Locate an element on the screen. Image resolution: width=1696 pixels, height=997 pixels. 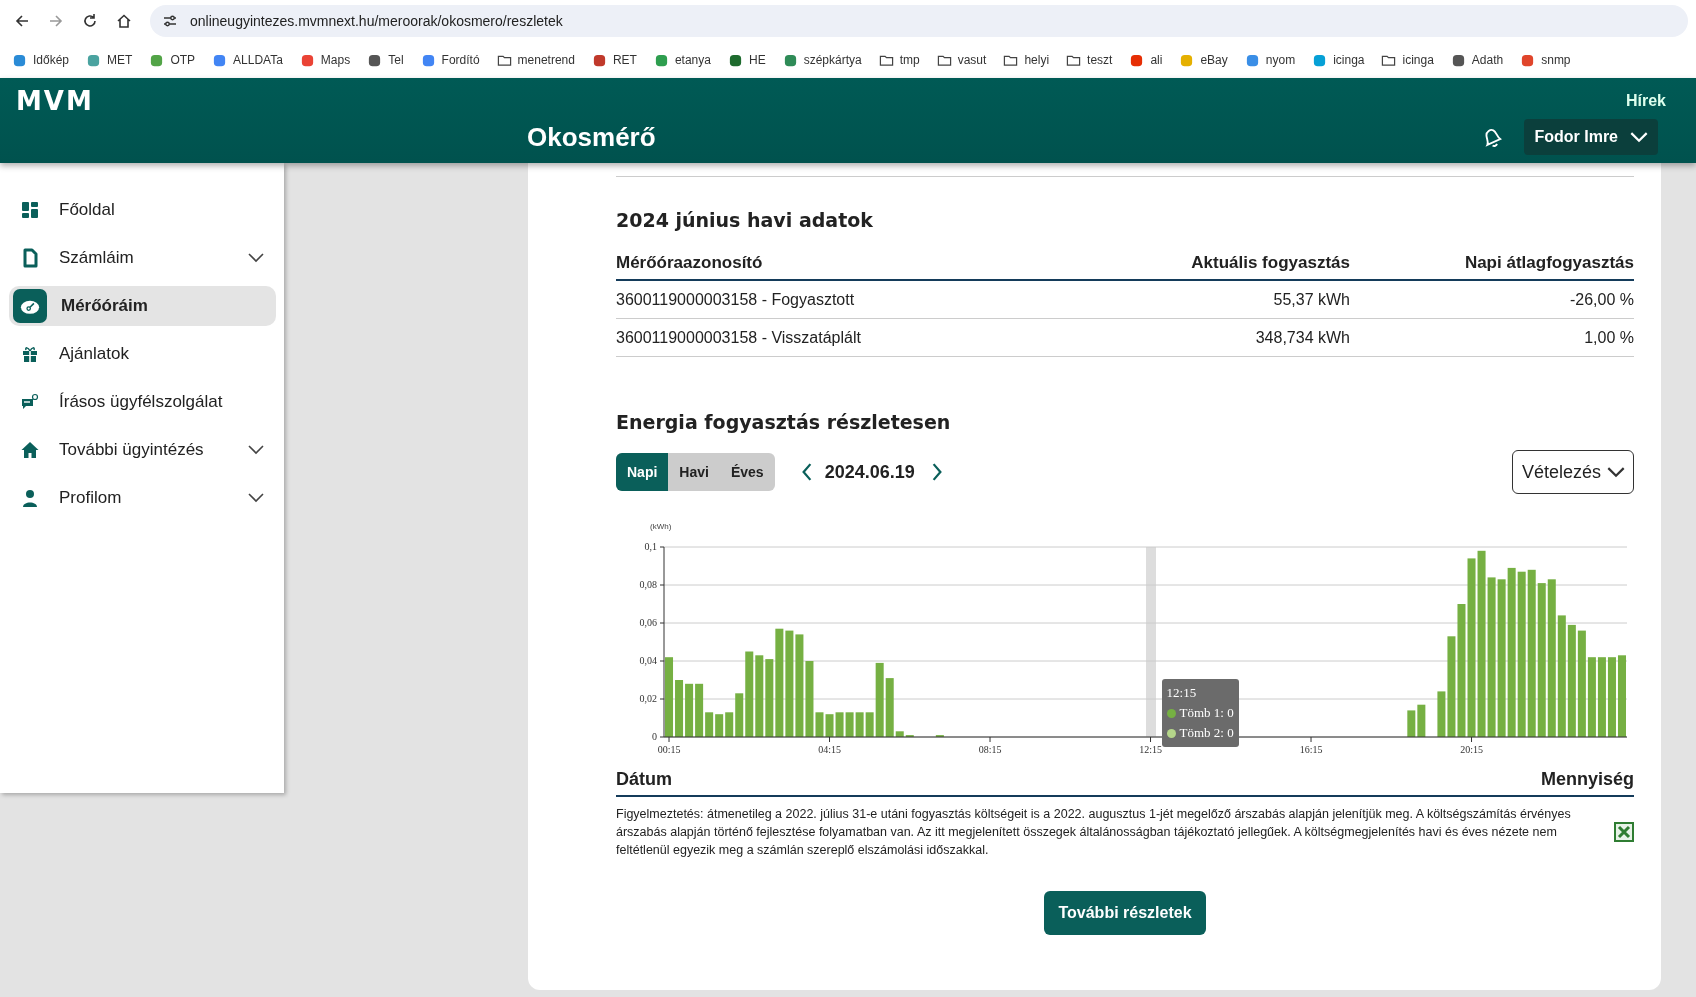
date-label: 2024.06.19 is located at coordinates (869, 472).